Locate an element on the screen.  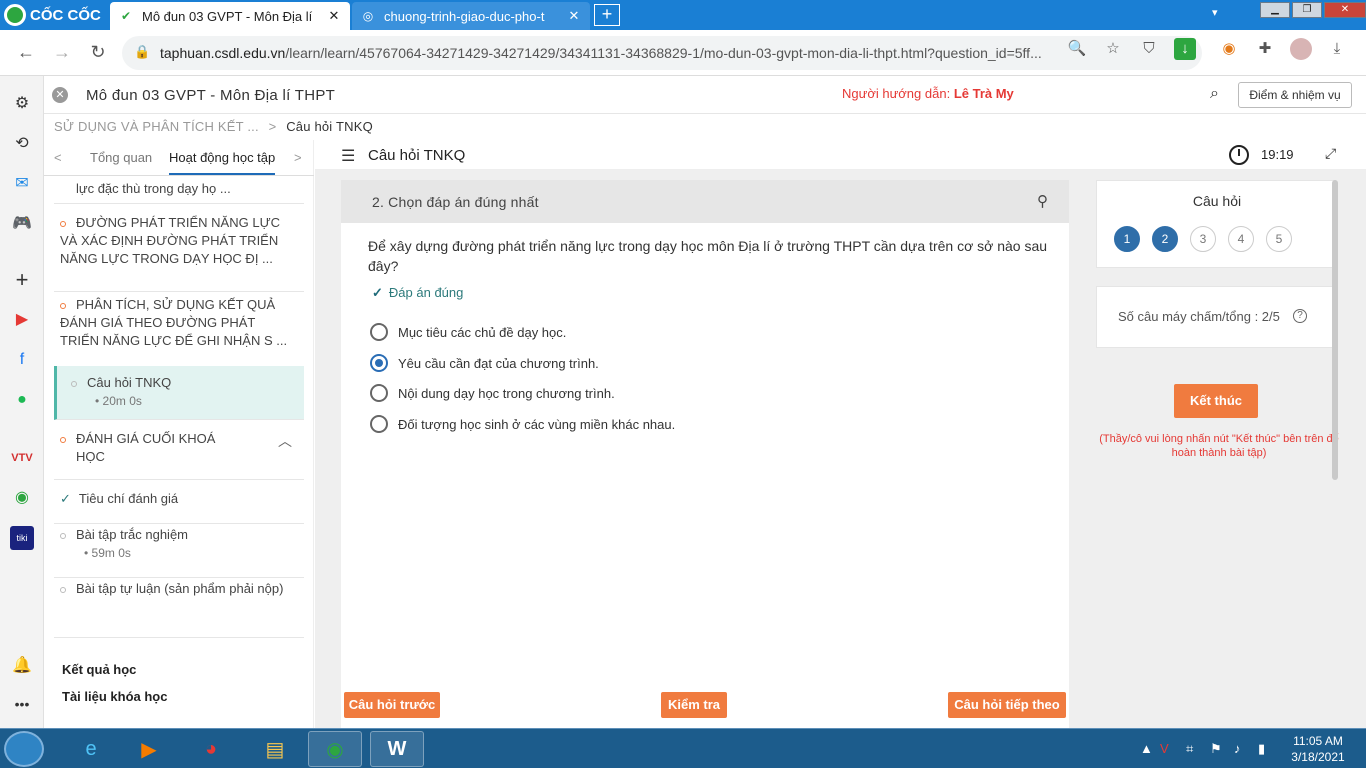
tray-device-icon: ⌗ is located at coordinates (1189, 749).